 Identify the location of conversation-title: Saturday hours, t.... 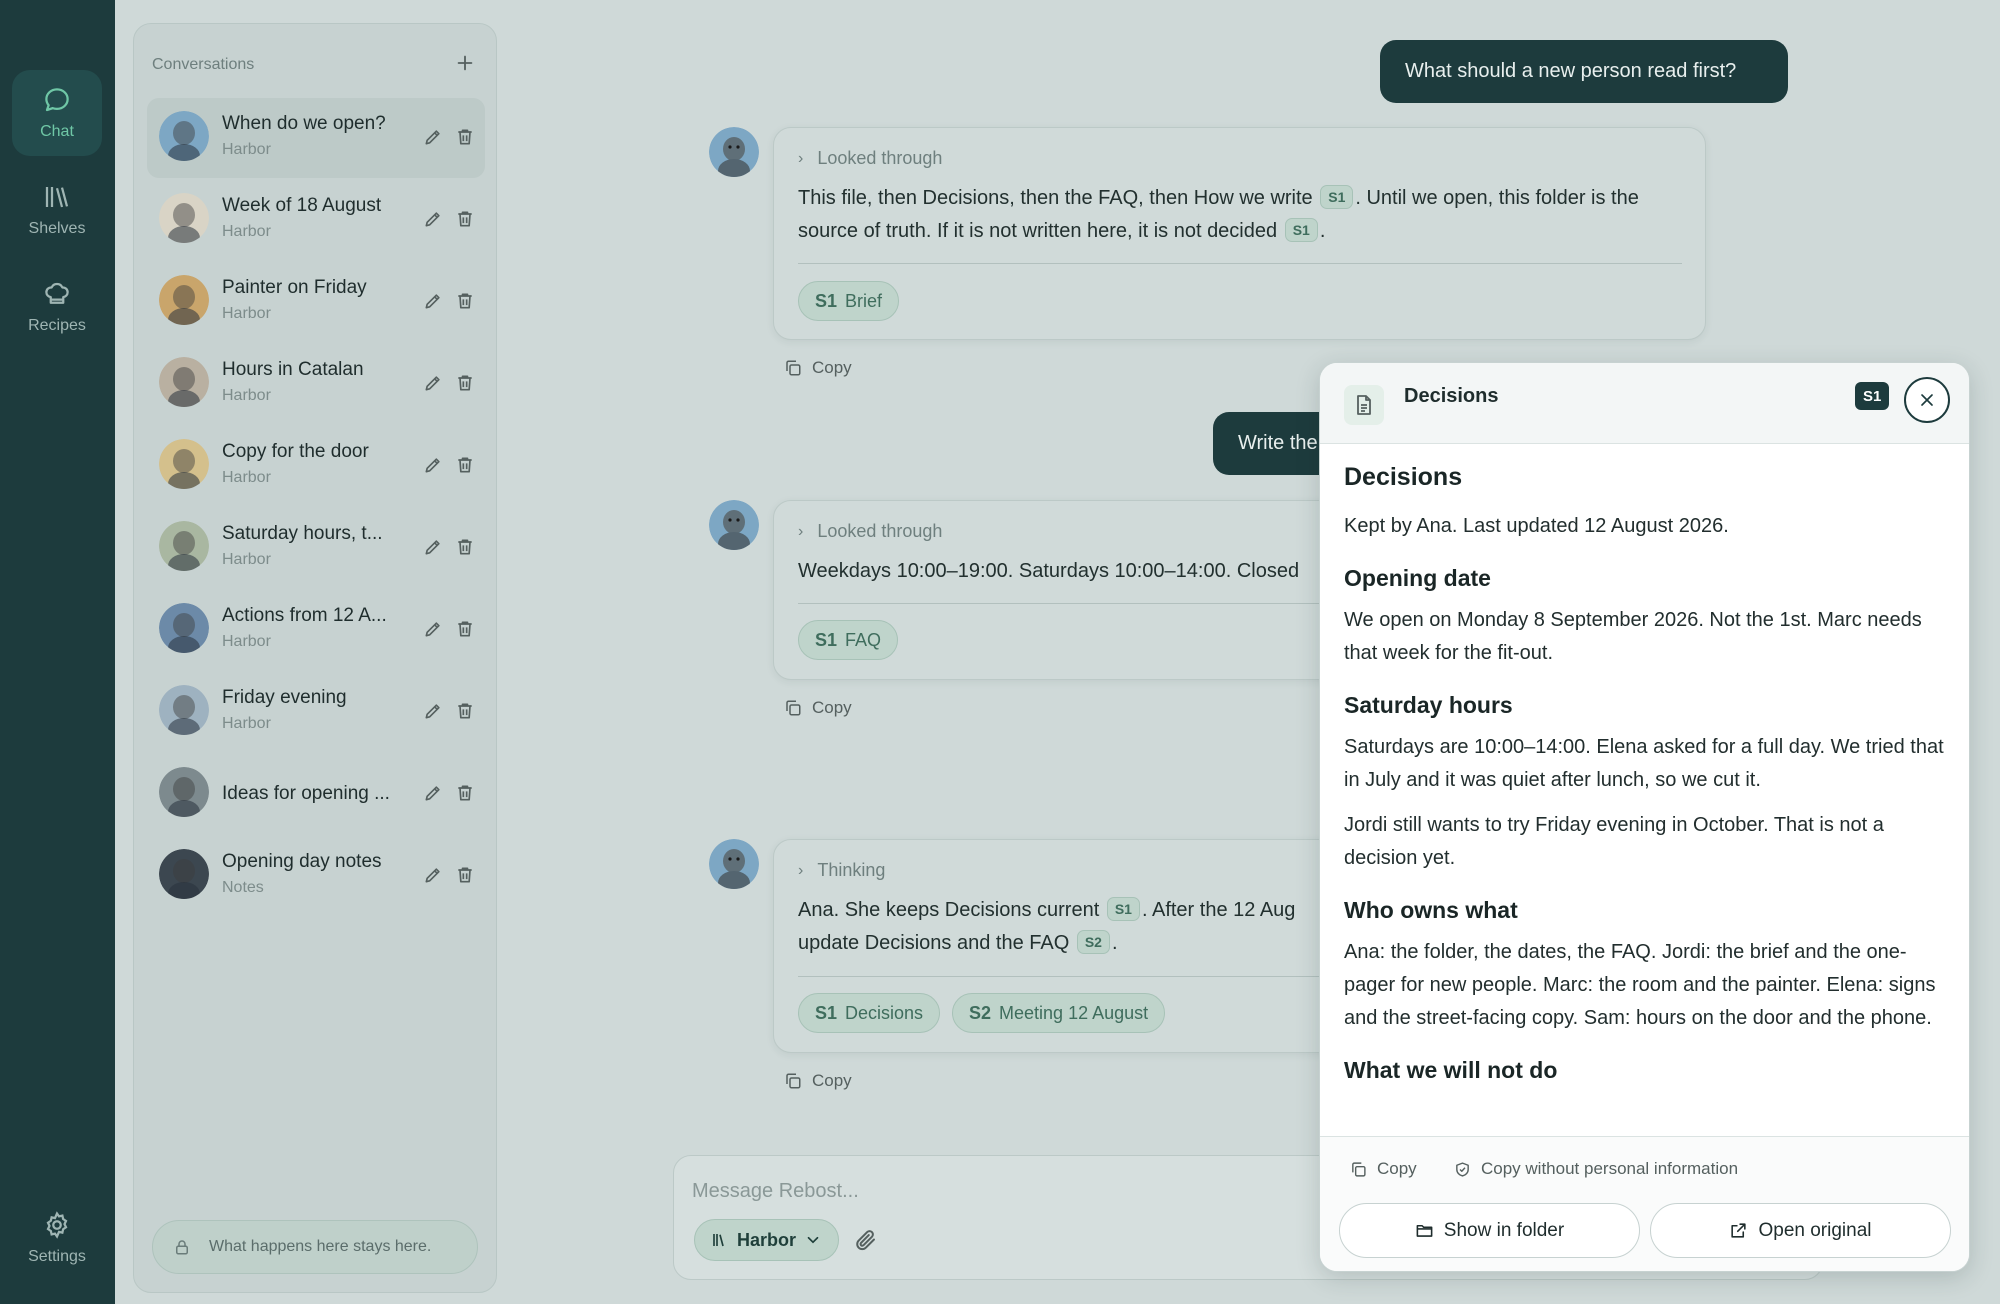
(302, 533).